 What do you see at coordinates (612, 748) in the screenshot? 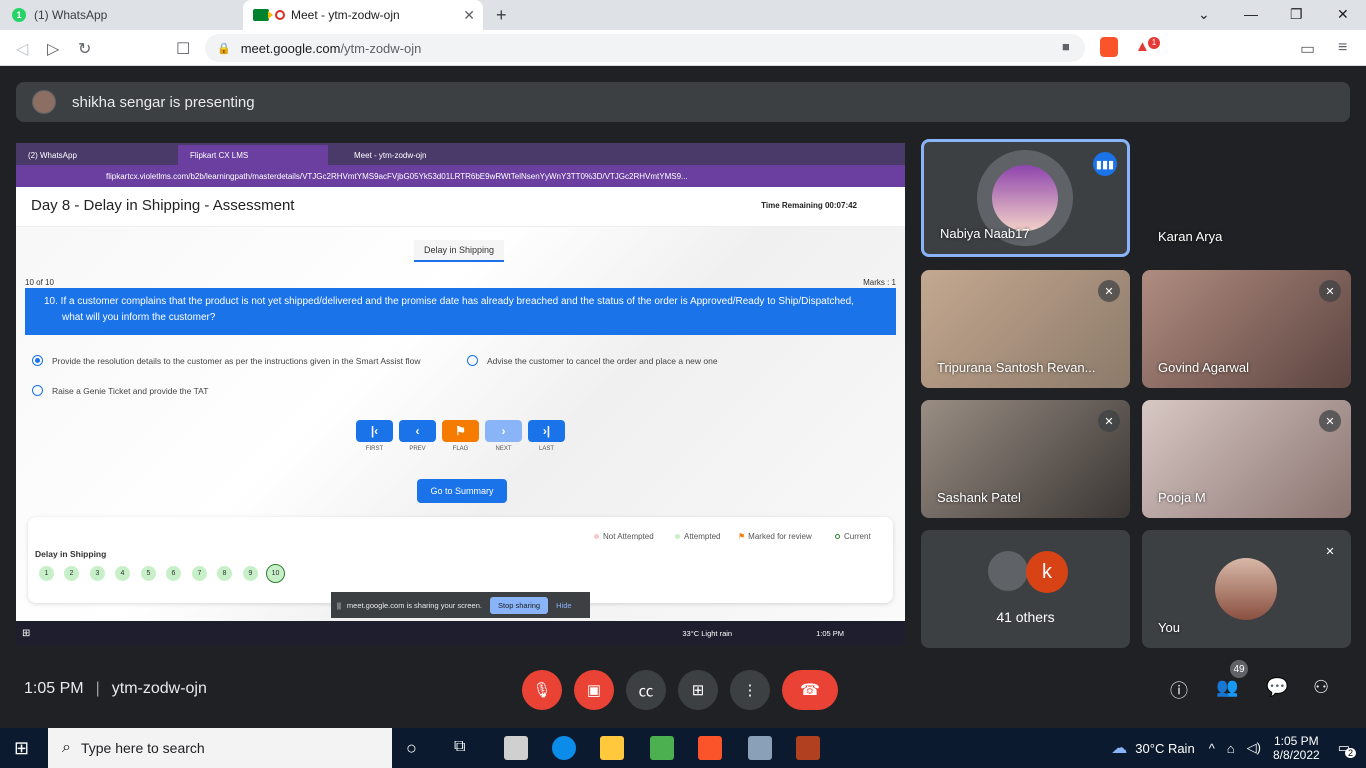
I see `file-explorer-icon` at bounding box center [612, 748].